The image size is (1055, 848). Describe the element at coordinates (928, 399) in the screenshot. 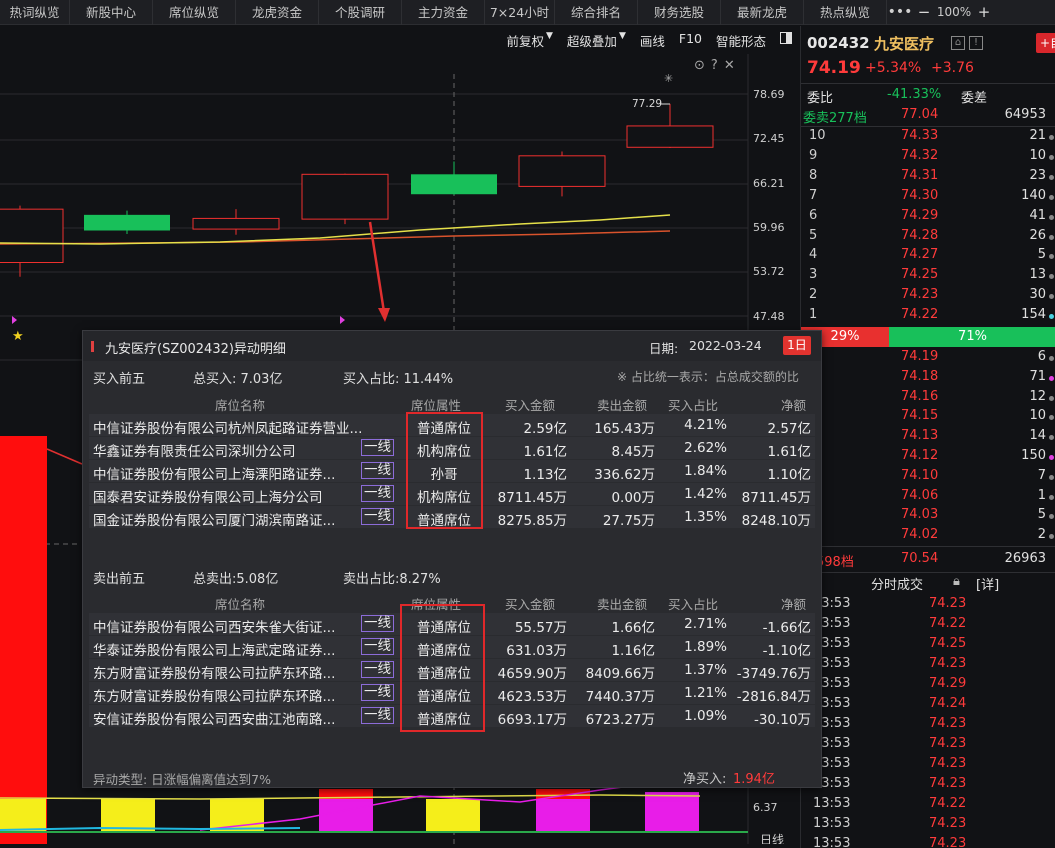

I see `bid-level: 74.16 12` at that location.